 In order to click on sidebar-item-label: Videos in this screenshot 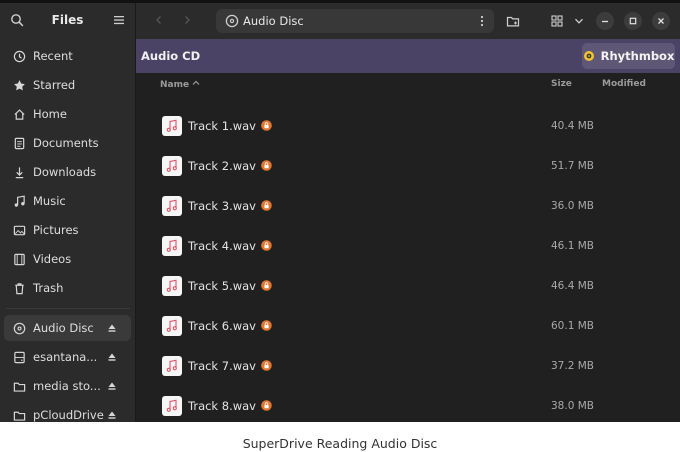, I will do `click(52, 259)`.